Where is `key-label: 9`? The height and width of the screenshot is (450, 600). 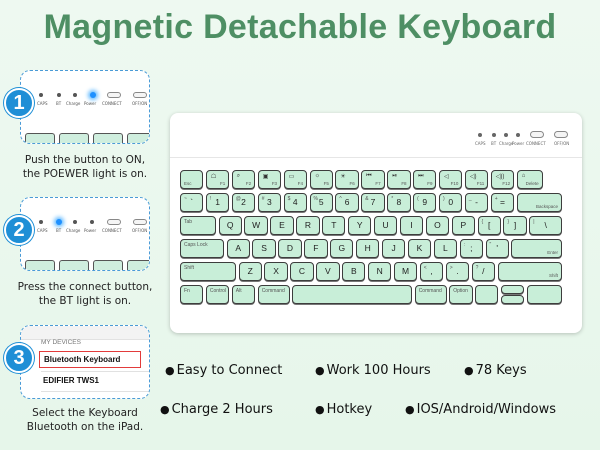
key-label: 9 is located at coordinates (425, 202).